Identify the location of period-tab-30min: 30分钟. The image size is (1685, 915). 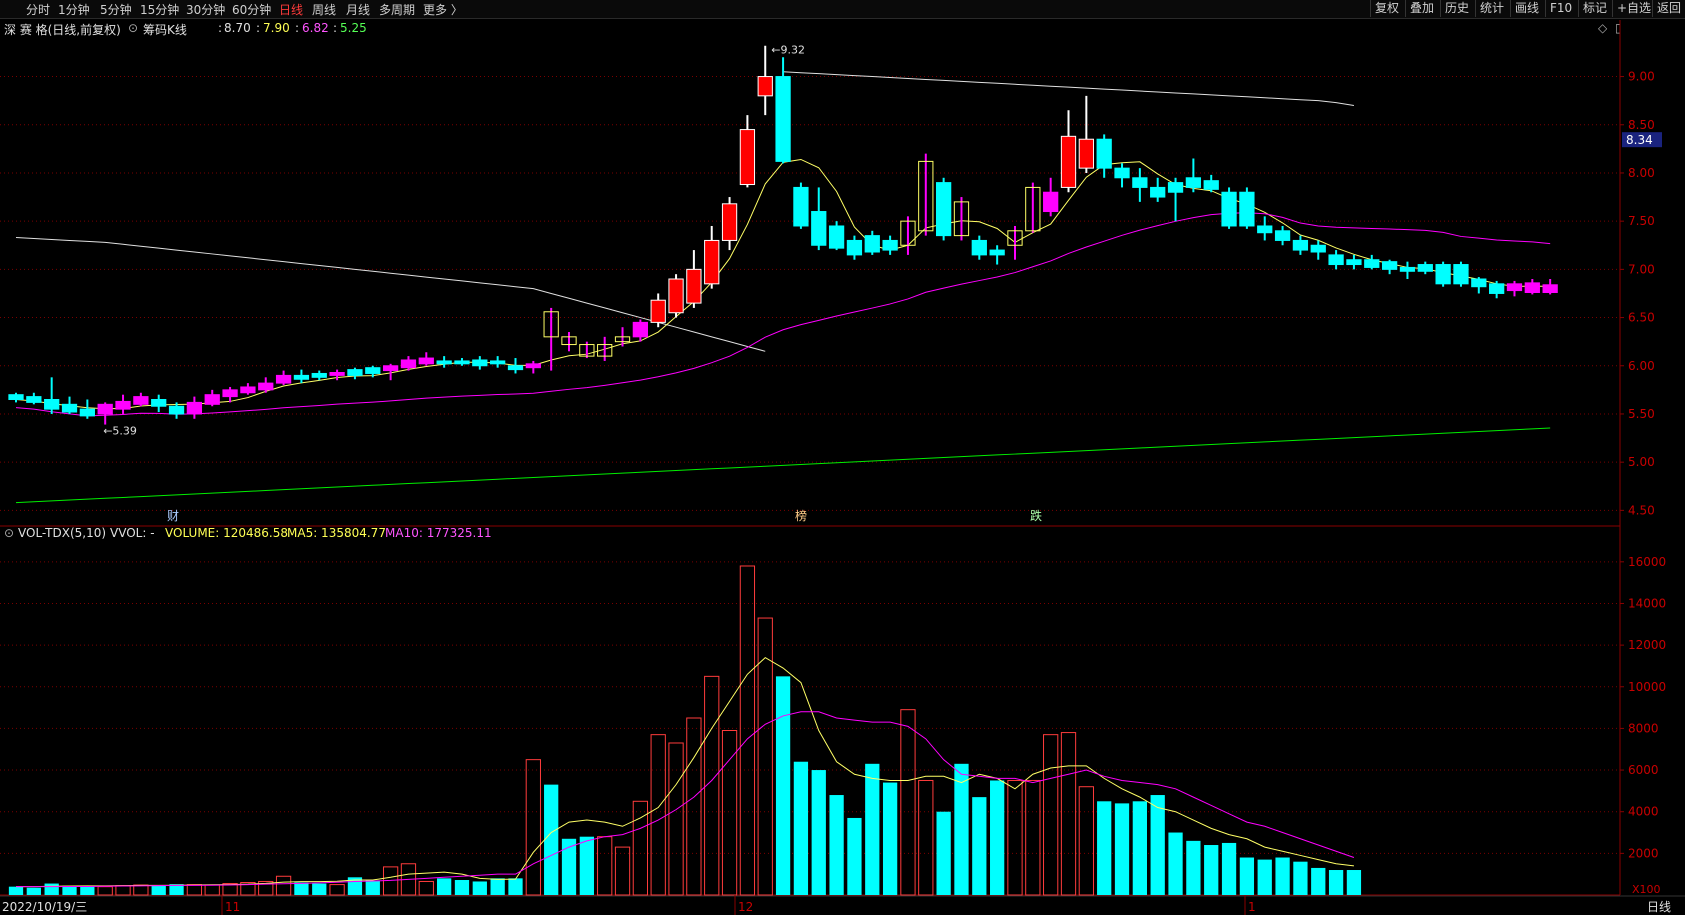
(205, 9).